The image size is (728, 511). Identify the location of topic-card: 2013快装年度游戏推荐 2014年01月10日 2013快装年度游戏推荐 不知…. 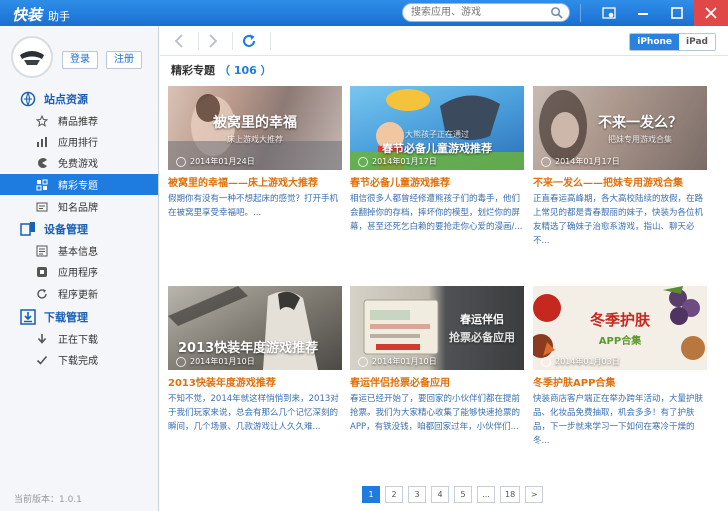
(255, 367).